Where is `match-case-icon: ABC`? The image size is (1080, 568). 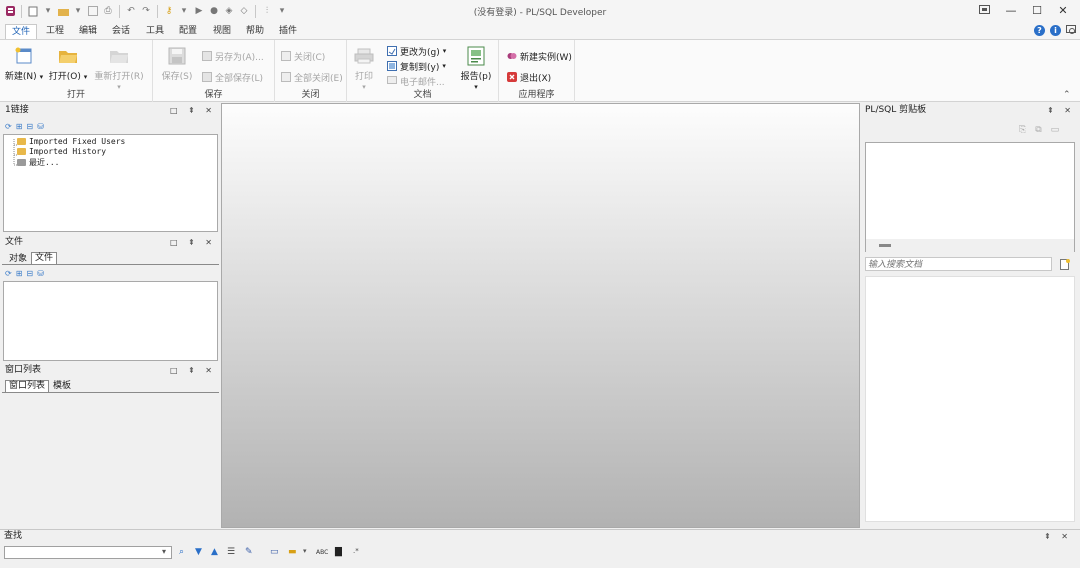 match-case-icon: ABC is located at coordinates (322, 552).